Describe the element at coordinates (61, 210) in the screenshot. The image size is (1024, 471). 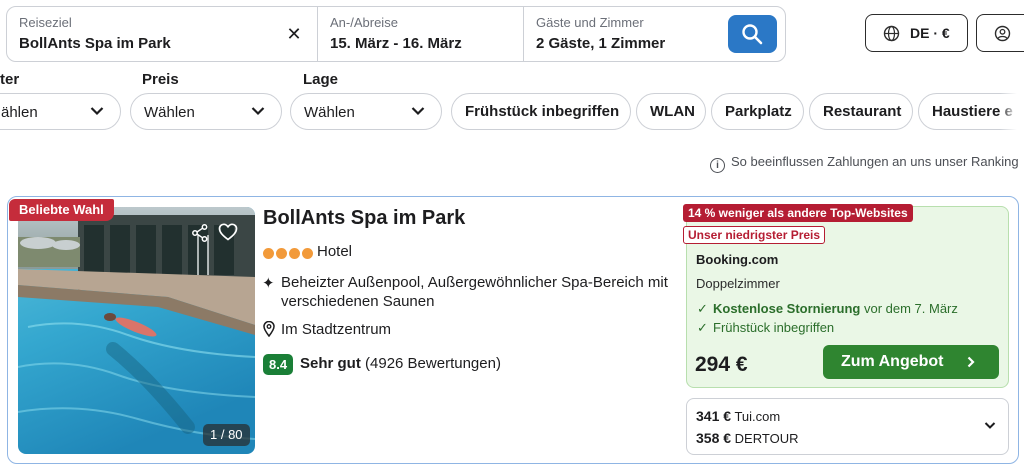
I see `popular-choice-badge: Beliebte Wahl` at that location.